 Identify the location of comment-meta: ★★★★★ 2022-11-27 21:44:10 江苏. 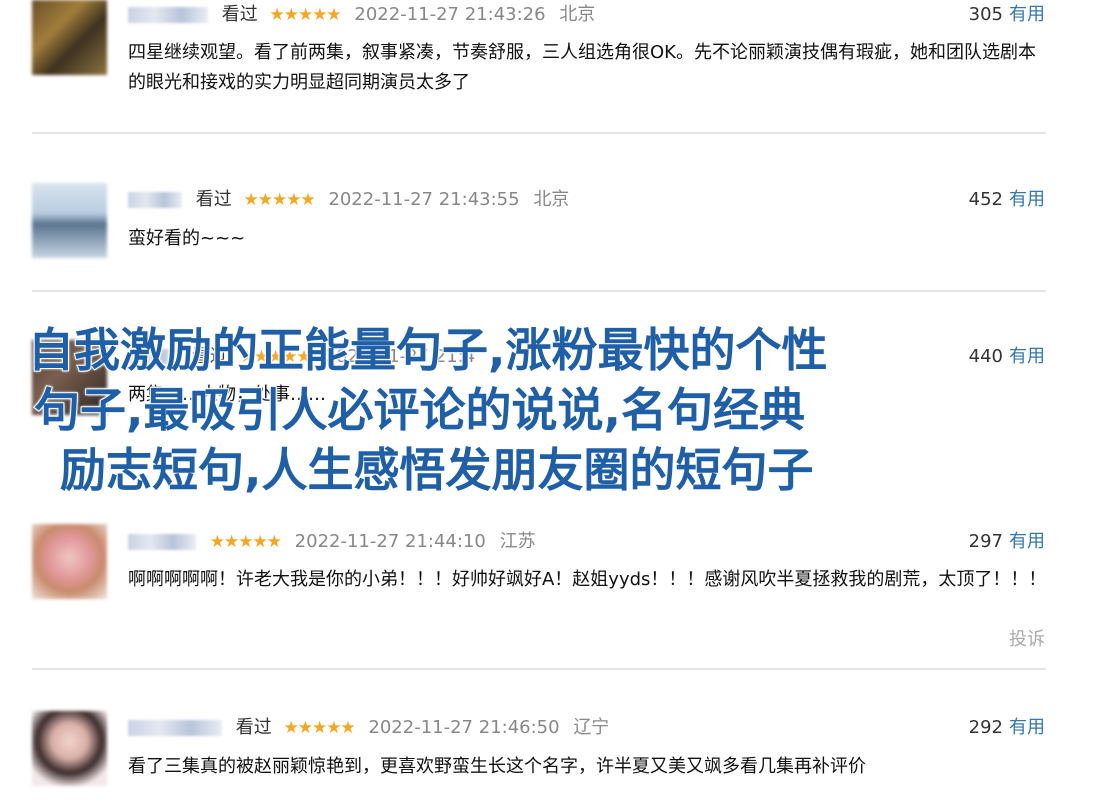
(332, 542).